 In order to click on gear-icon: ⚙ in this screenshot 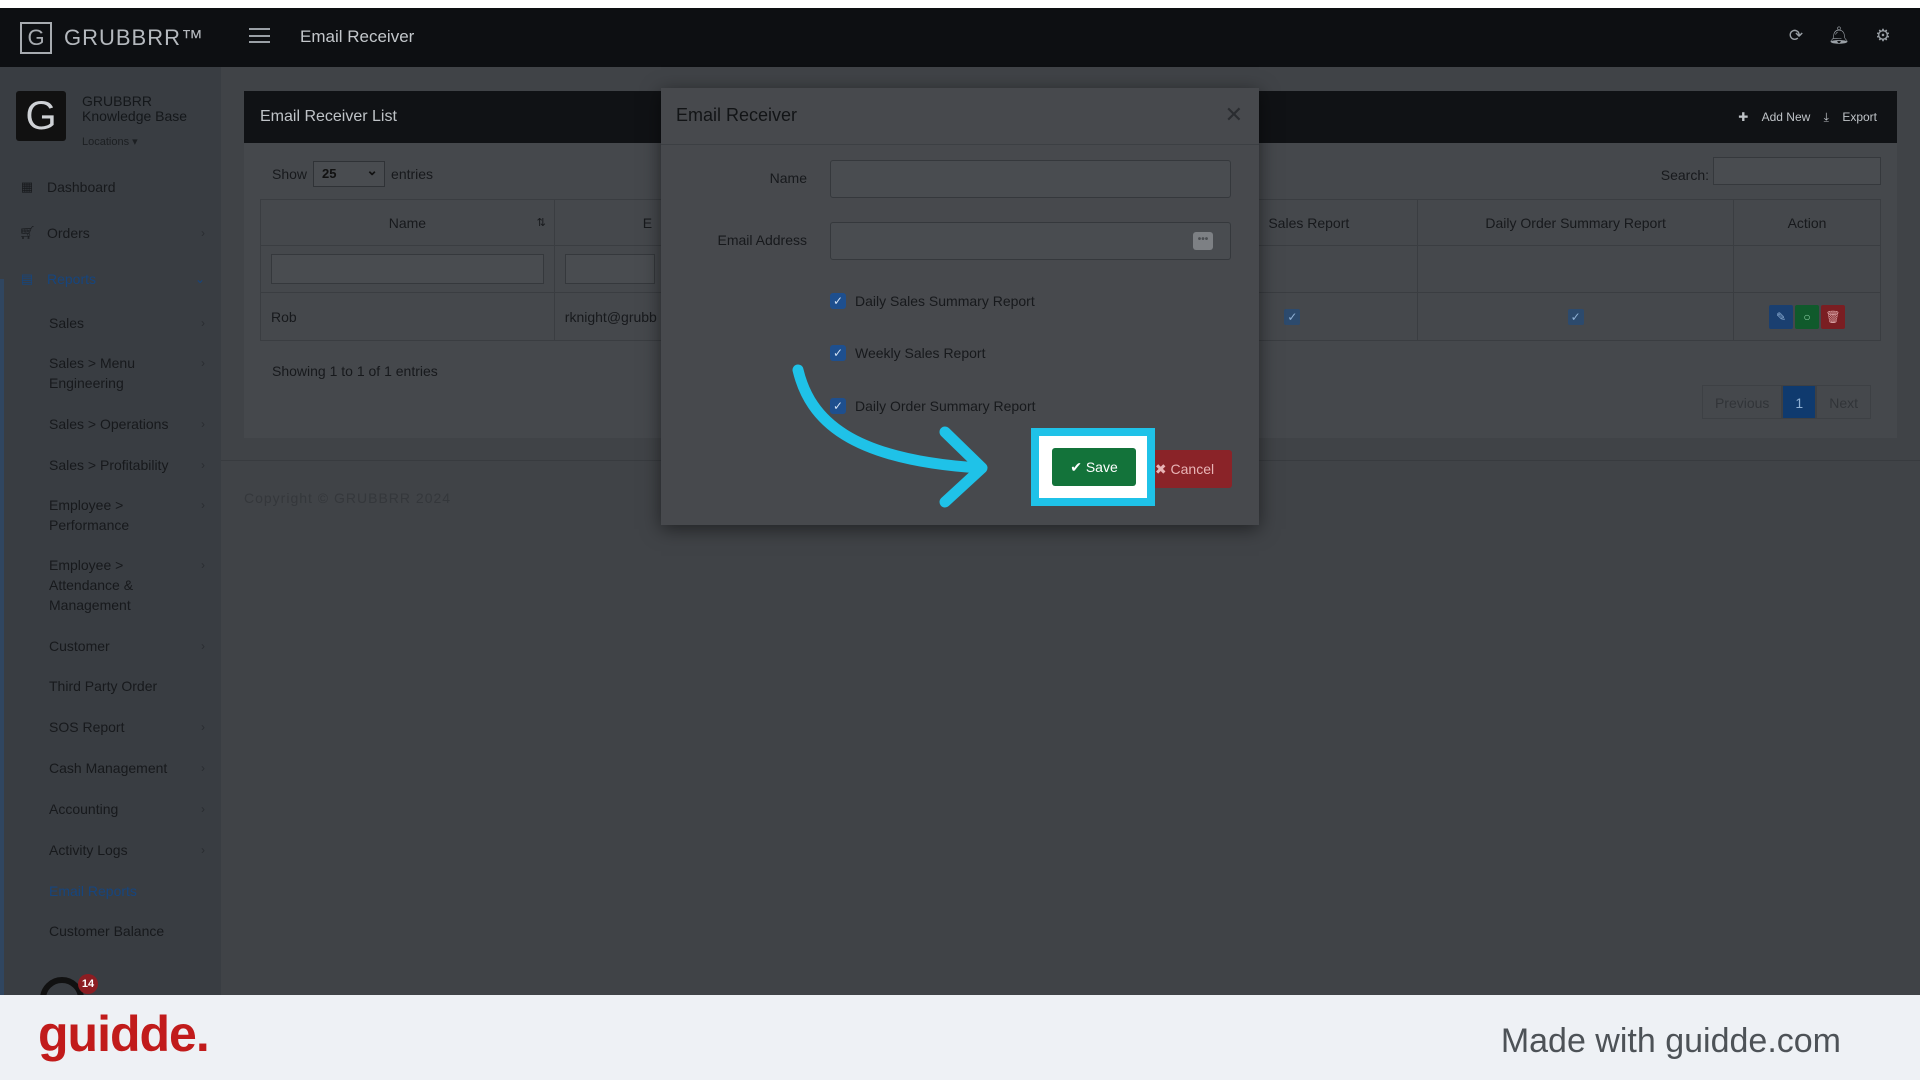, I will do `click(1883, 36)`.